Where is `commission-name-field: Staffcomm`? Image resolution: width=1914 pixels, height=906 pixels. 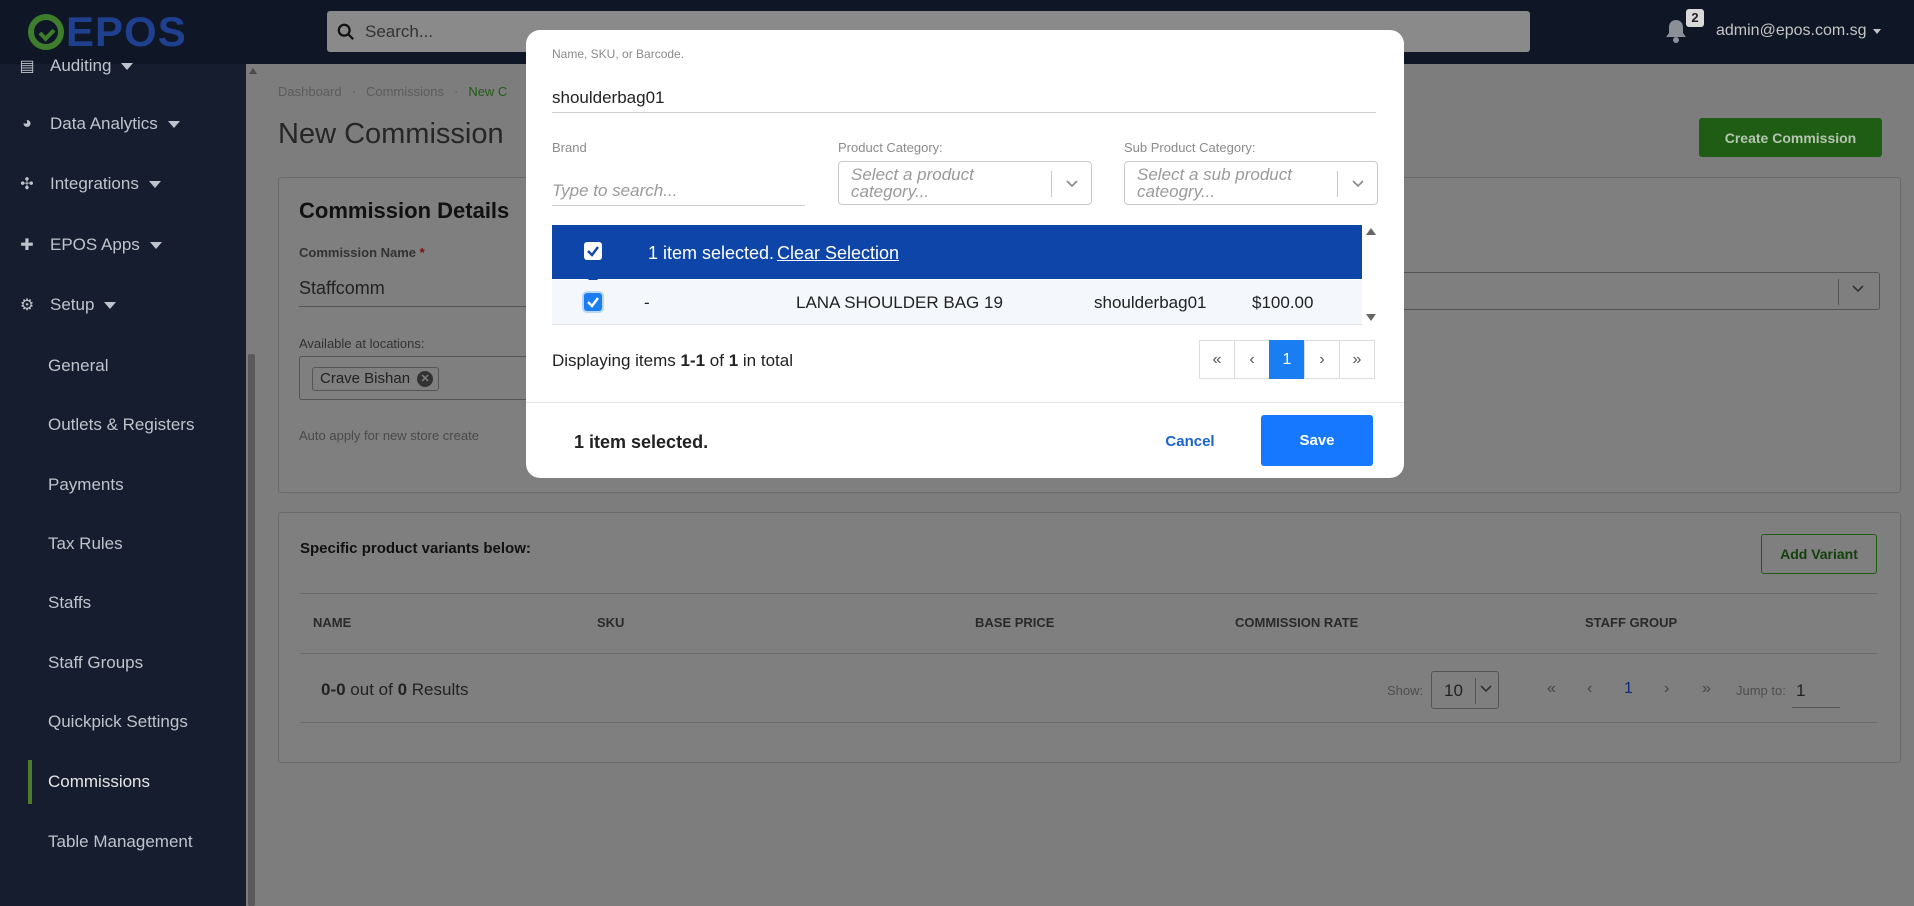
commission-name-field: Staffcomm is located at coordinates (342, 288).